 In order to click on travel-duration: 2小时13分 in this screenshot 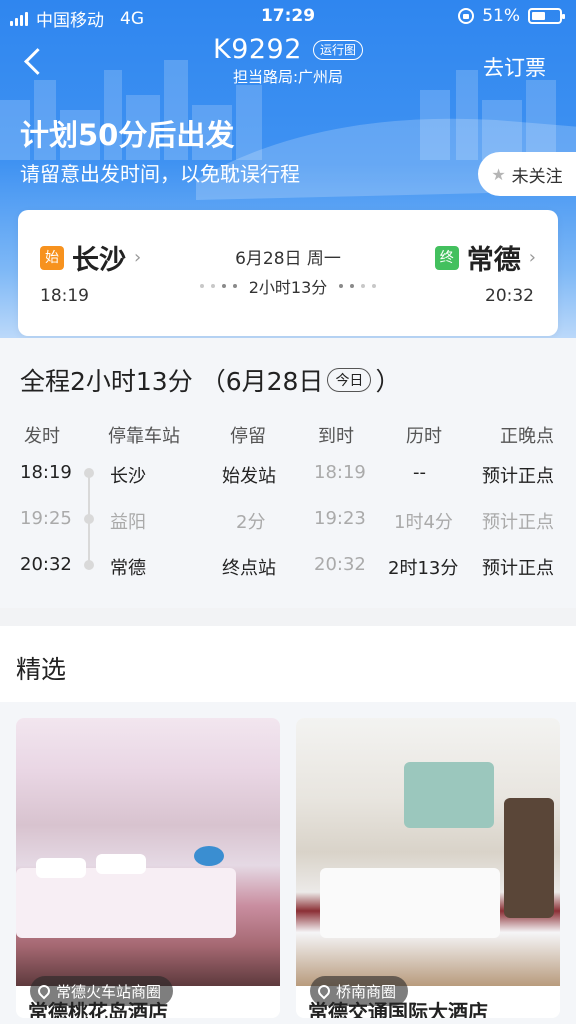, I will do `click(288, 287)`.